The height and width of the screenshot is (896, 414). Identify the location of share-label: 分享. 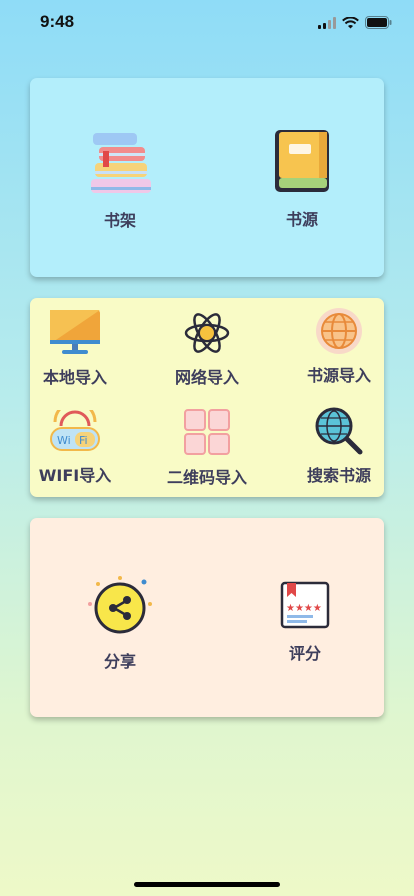
(119, 661).